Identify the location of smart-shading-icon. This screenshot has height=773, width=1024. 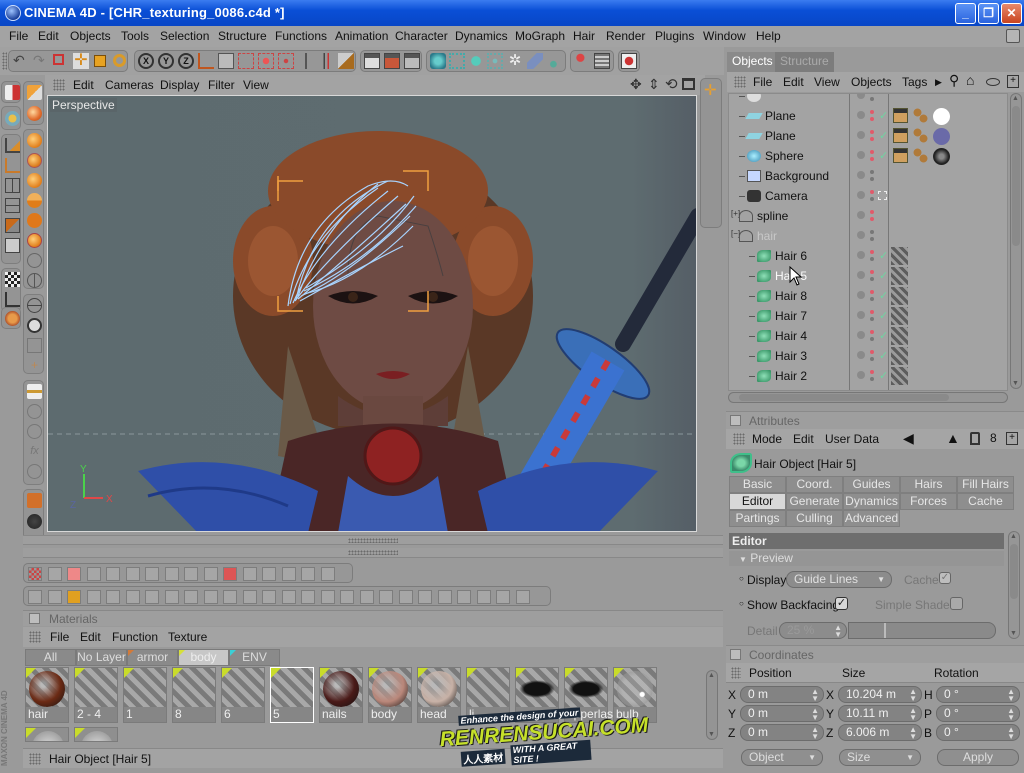
(34, 92).